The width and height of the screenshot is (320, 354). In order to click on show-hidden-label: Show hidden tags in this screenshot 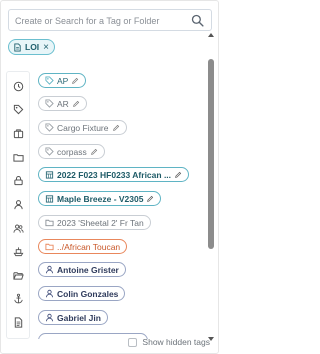, I will do `click(176, 342)`.